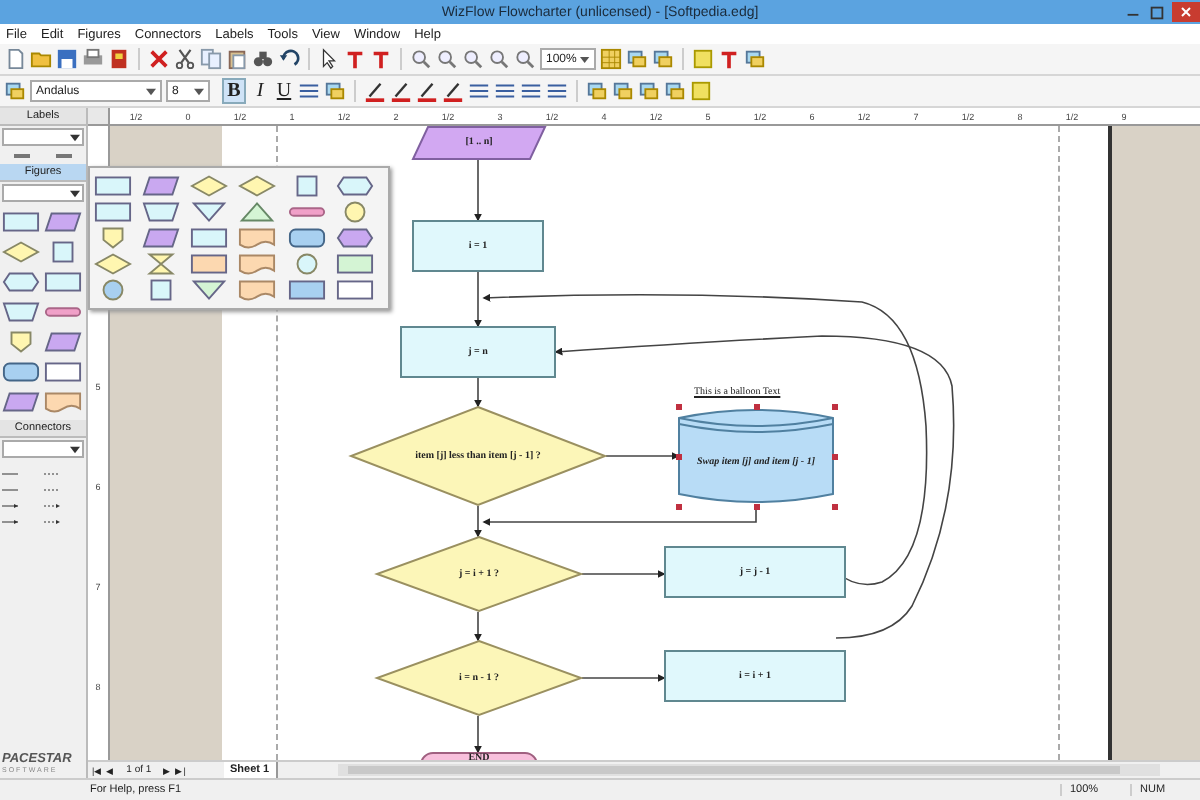 Image resolution: width=1200 pixels, height=800 pixels. Describe the element at coordinates (611, 59) in the screenshot. I see `grid-icon` at that location.